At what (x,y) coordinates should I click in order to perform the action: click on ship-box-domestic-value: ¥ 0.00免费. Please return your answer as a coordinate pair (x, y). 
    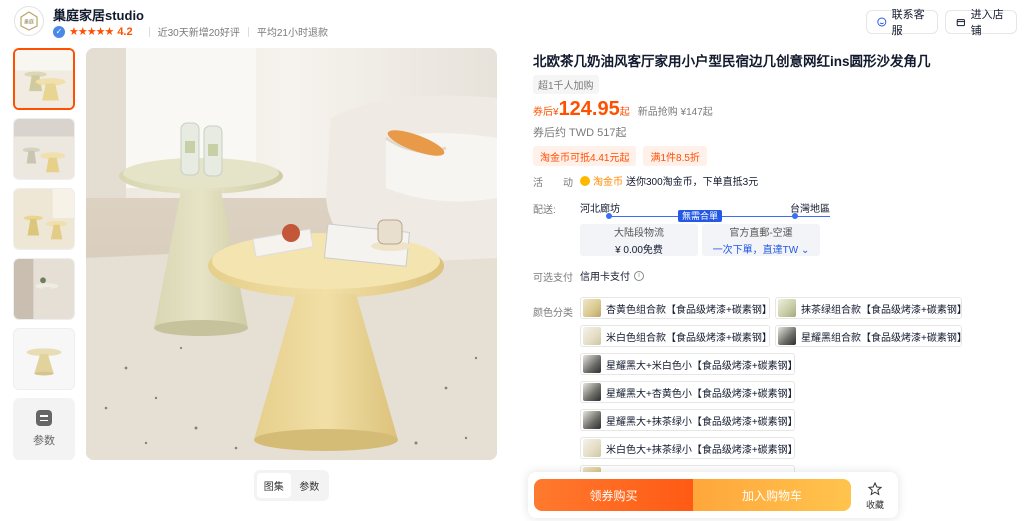
    Looking at the image, I should click on (639, 250).